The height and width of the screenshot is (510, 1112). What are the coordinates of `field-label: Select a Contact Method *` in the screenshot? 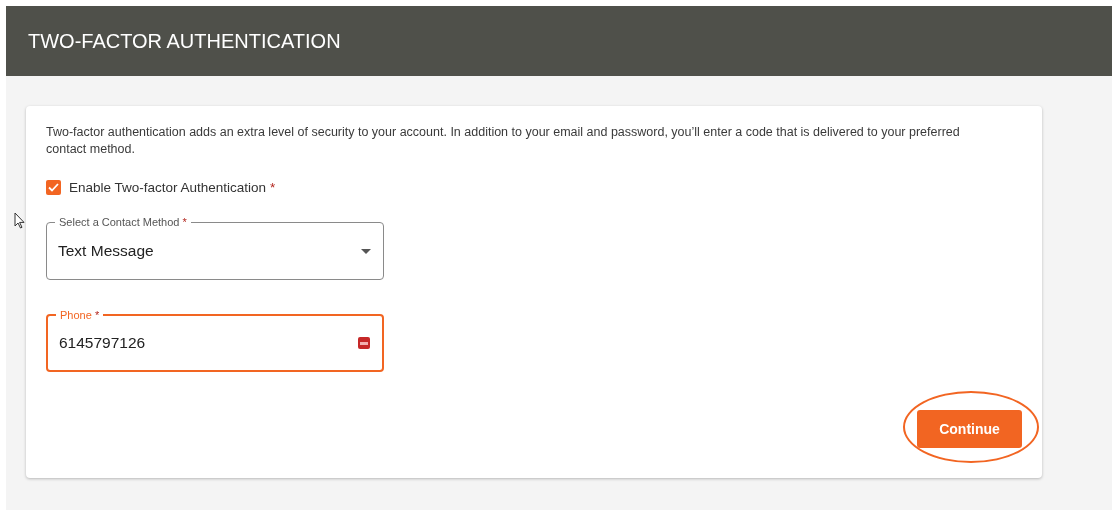 It's located at (123, 222).